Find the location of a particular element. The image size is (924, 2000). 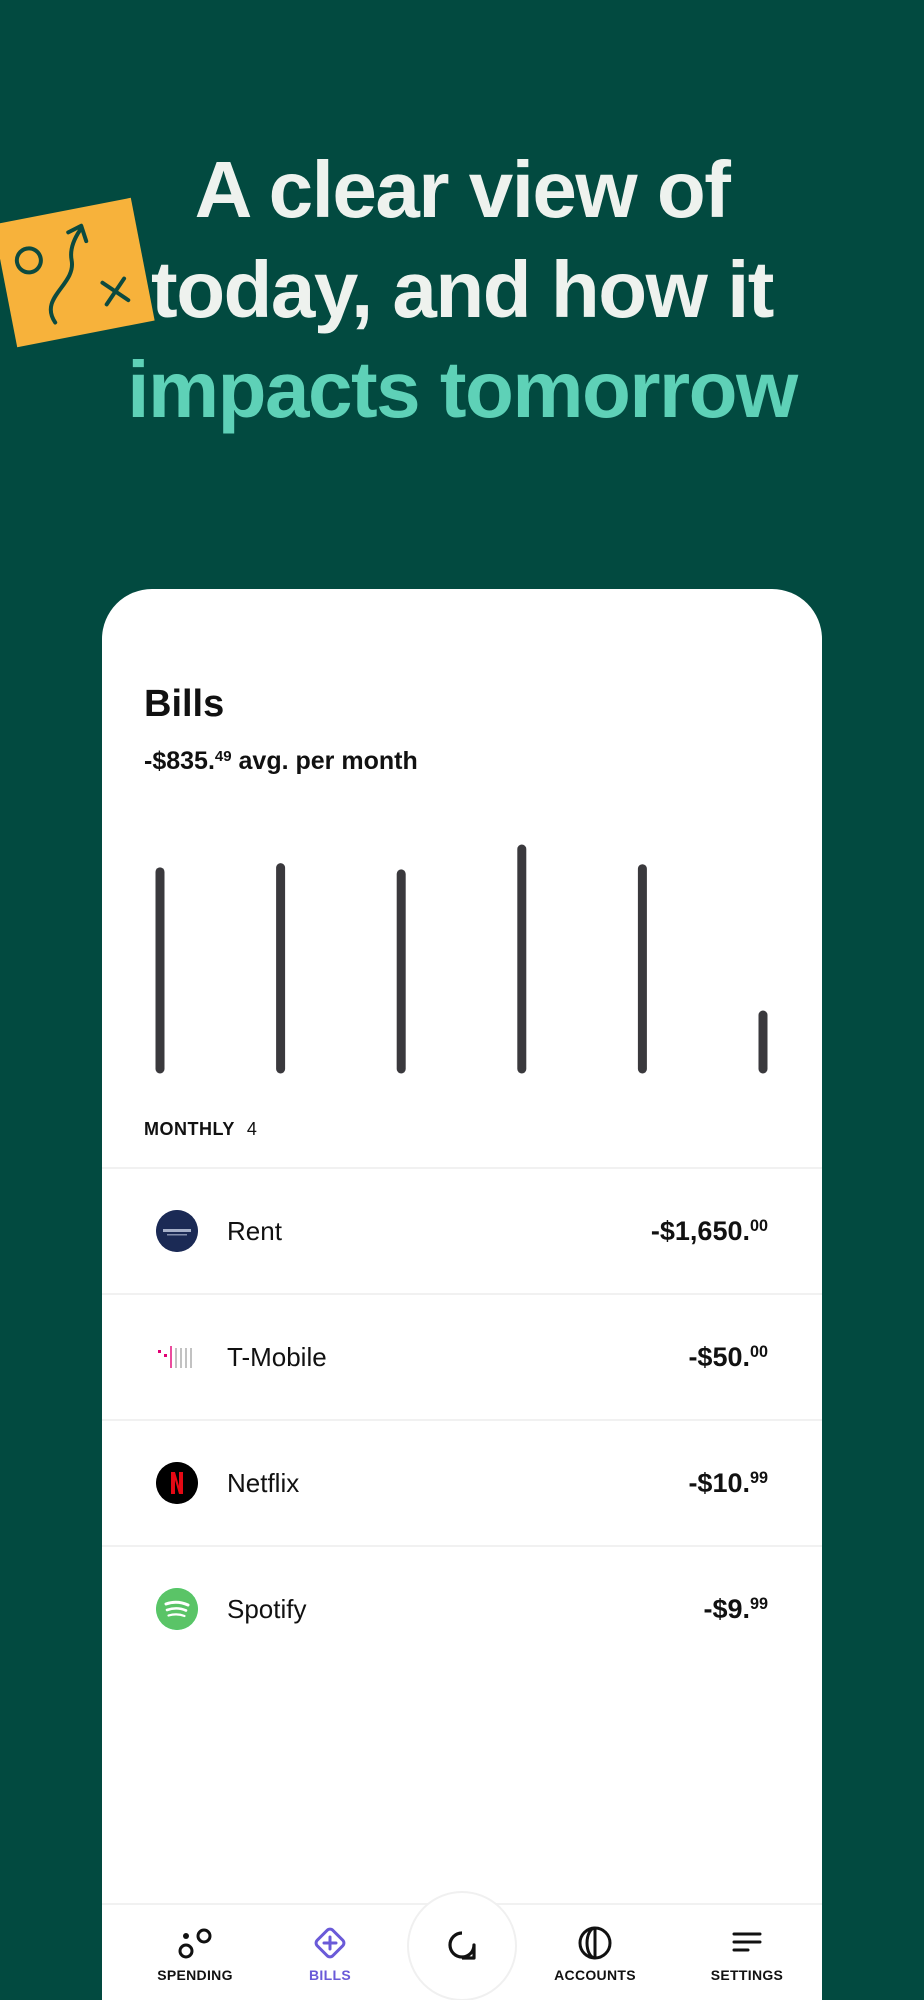

bills-icon is located at coordinates (330, 1943).